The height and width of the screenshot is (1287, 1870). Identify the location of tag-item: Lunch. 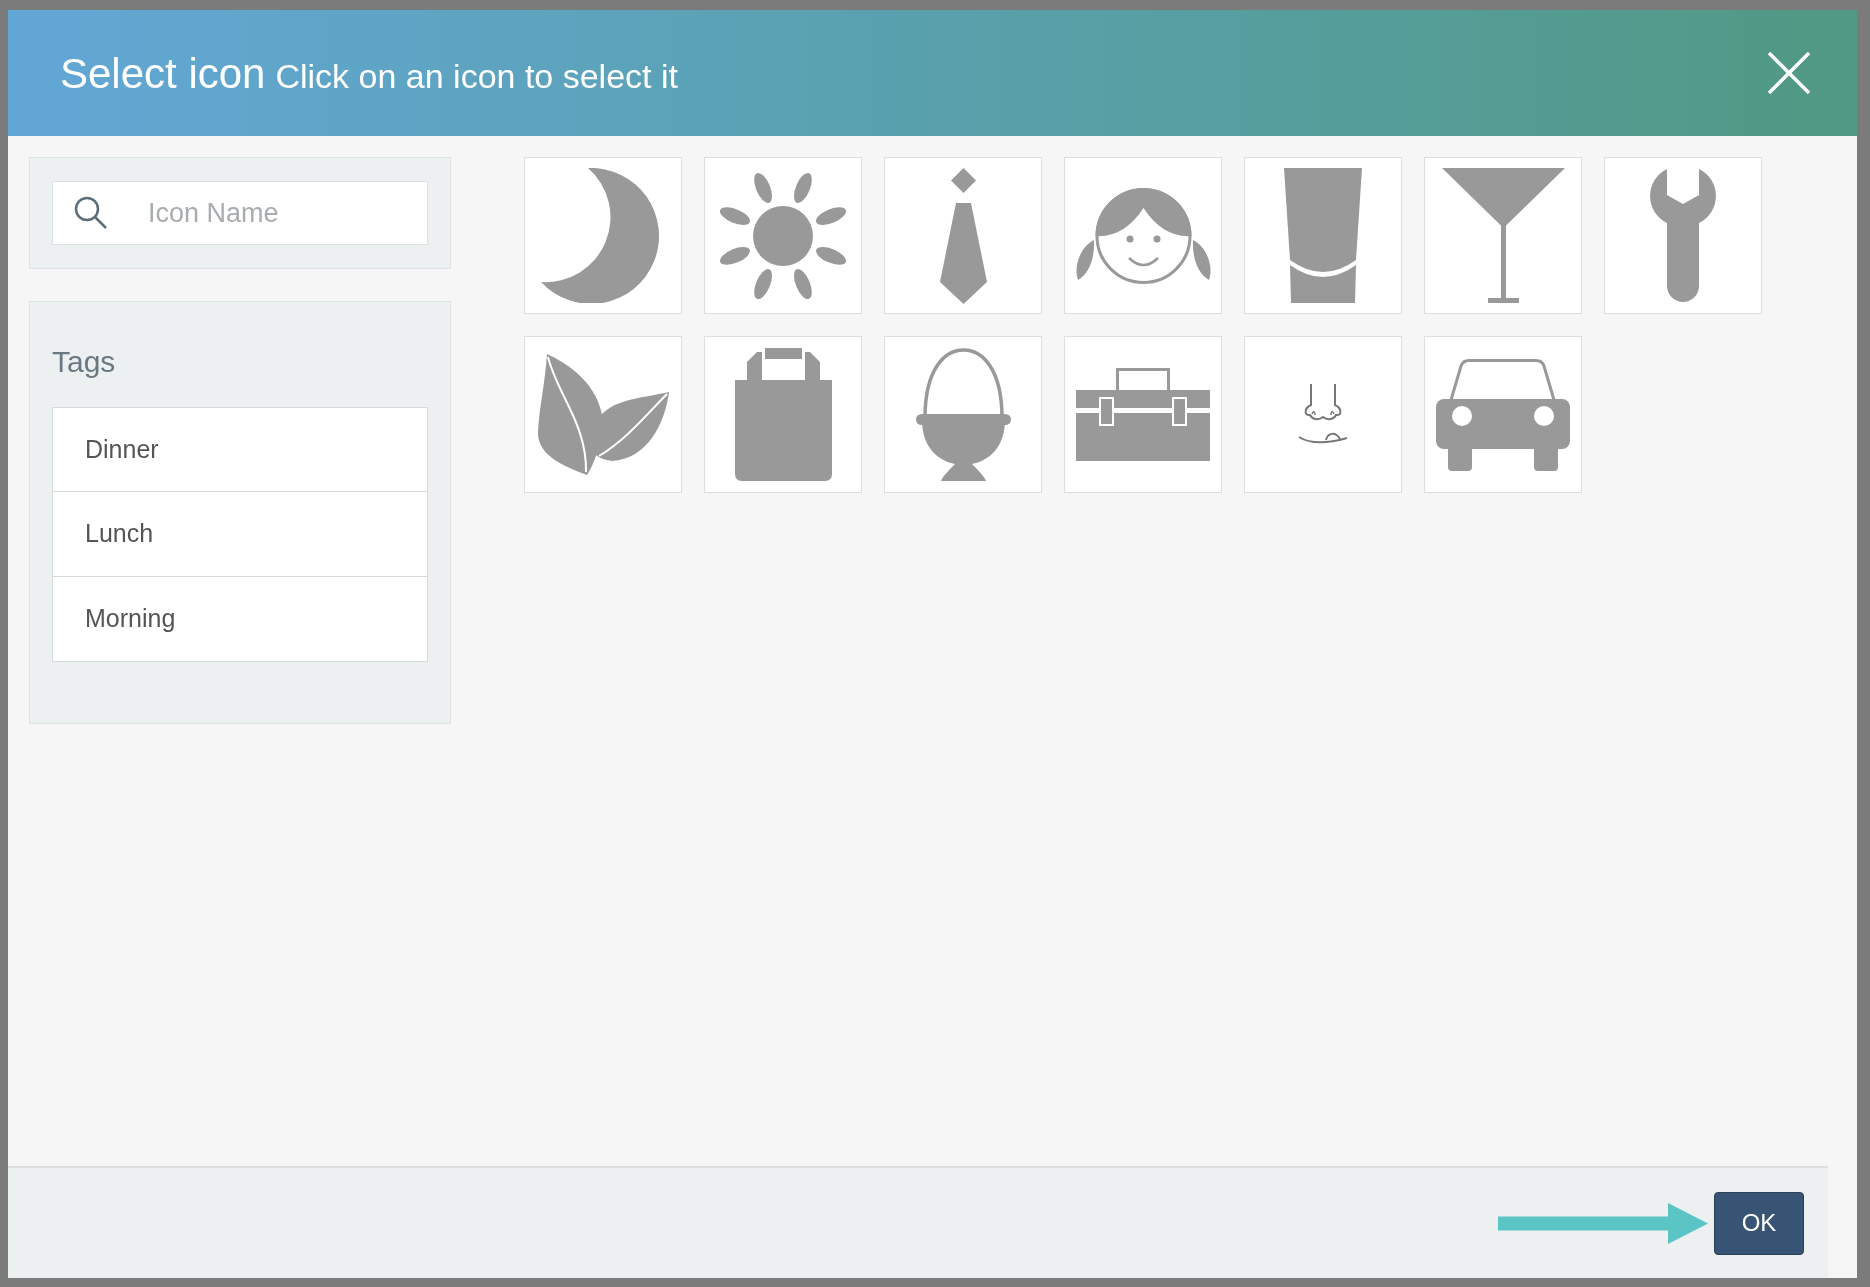
(240, 534).